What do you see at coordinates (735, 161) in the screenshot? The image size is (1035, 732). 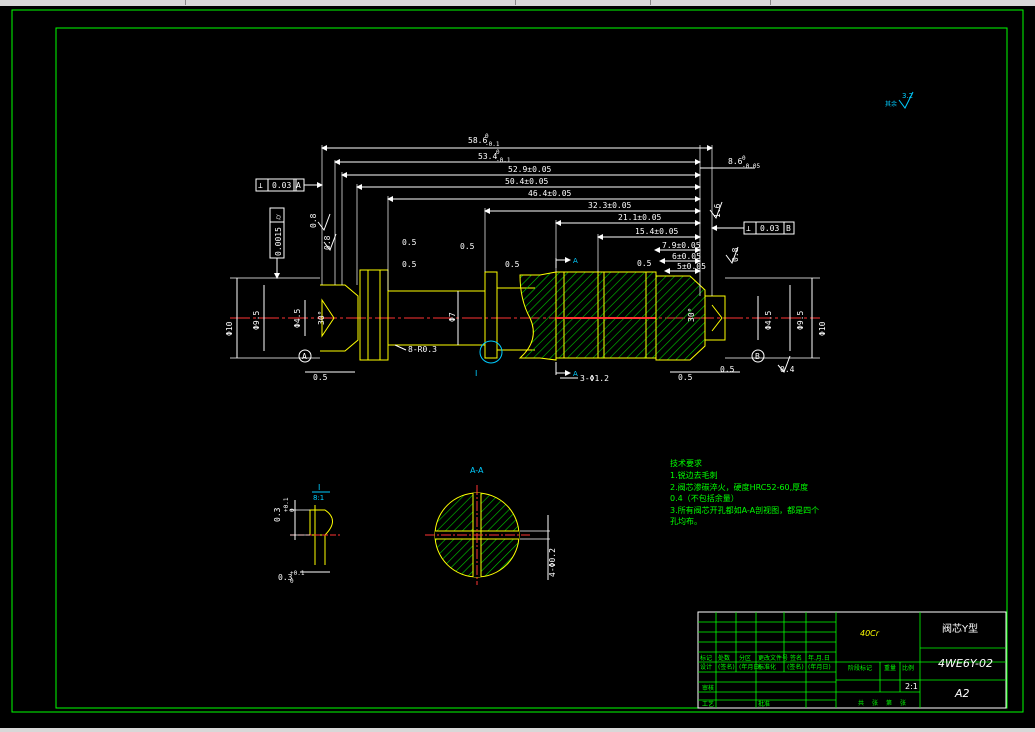 I see `svg-text: 8.6` at bounding box center [735, 161].